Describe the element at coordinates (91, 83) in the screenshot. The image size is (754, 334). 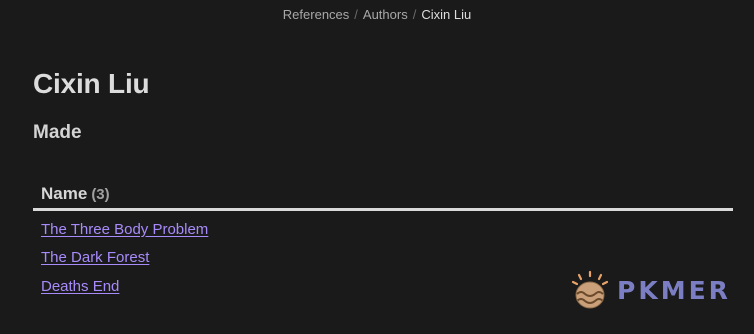
I see `page-title: Cixin Liu` at that location.